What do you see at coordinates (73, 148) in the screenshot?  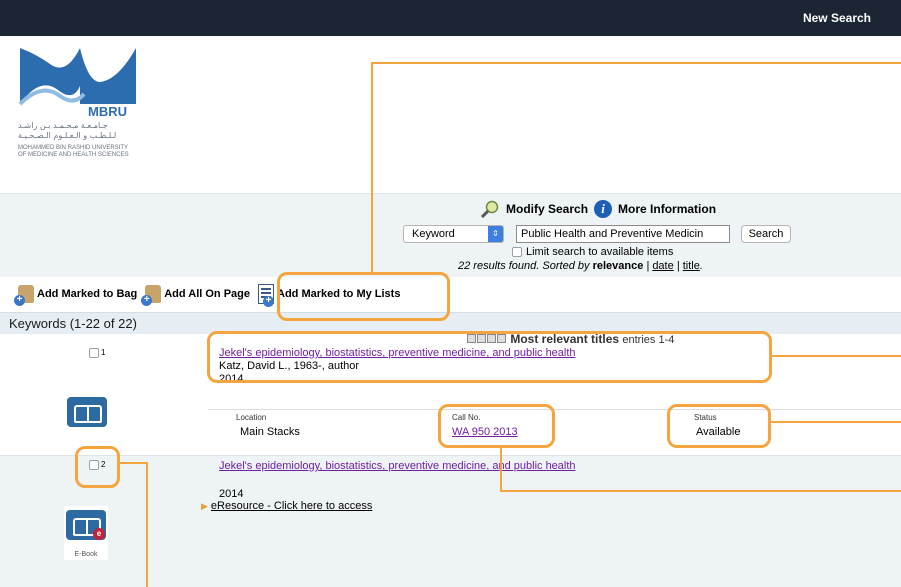 I see `logo-english-line: MOHAMMED BIN RASHID UNIVERSITY` at bounding box center [73, 148].